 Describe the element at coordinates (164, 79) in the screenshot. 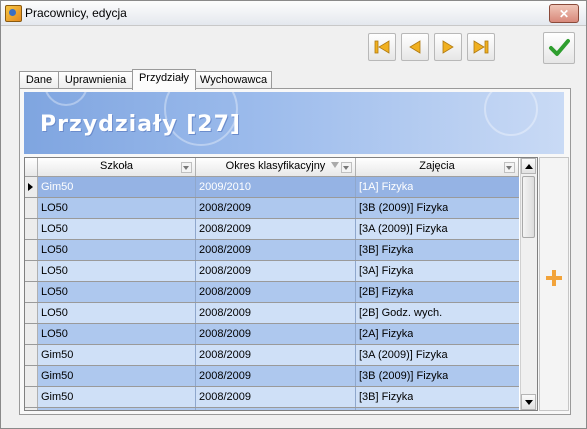

I see `tab-przydzialy: Przydziały` at that location.